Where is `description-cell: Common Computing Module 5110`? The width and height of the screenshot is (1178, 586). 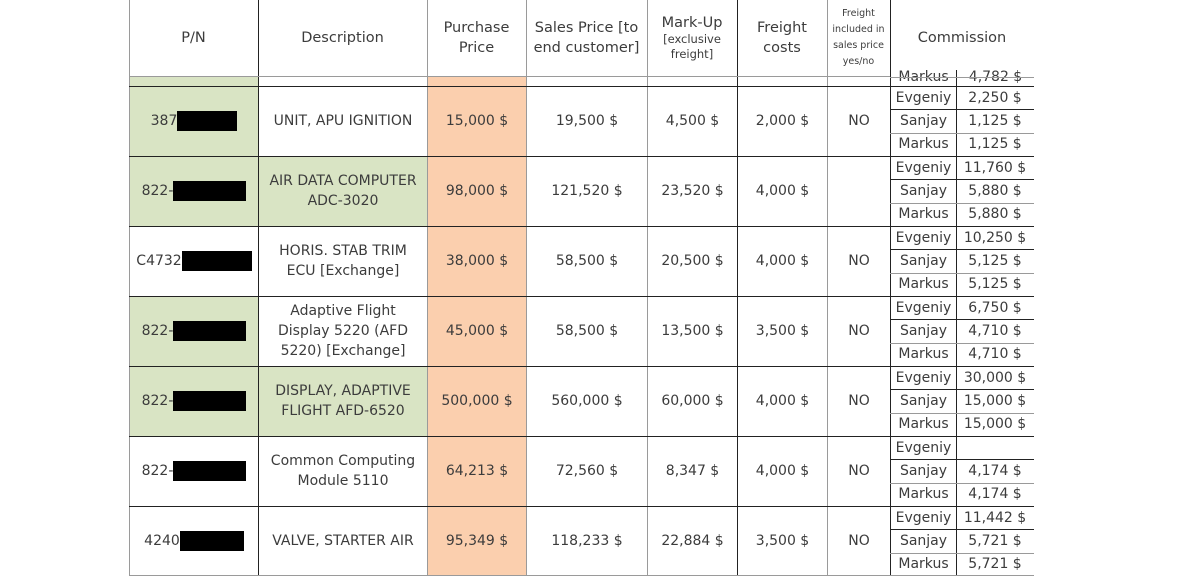
description-cell: Common Computing Module 5110 is located at coordinates (343, 471).